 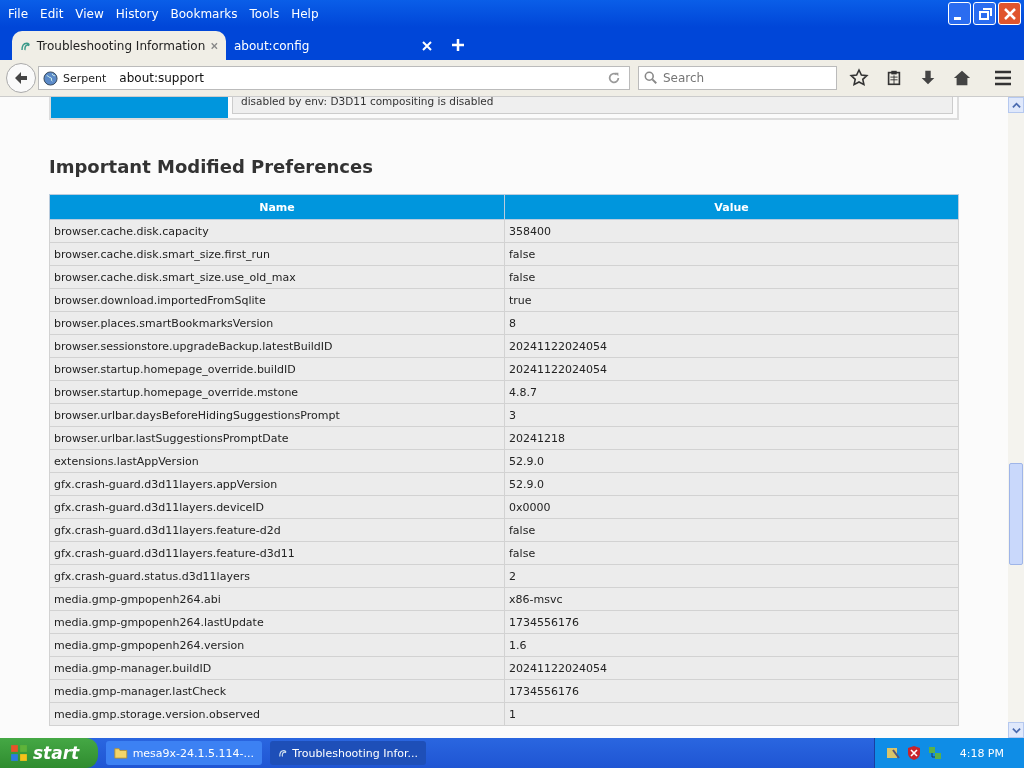 I want to click on back-button, so click(x=21, y=78).